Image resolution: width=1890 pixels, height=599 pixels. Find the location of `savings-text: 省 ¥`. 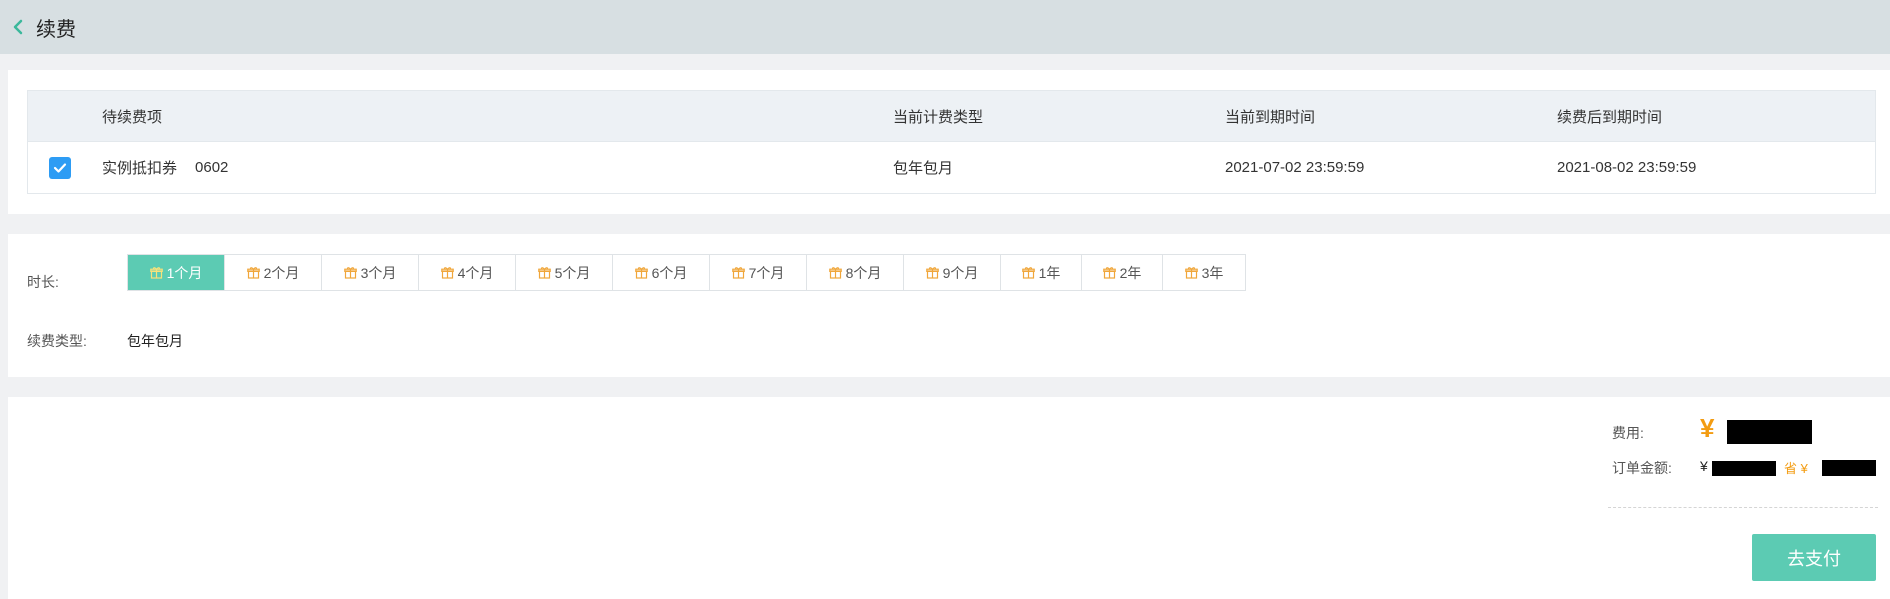

savings-text: 省 ¥ is located at coordinates (1796, 467).